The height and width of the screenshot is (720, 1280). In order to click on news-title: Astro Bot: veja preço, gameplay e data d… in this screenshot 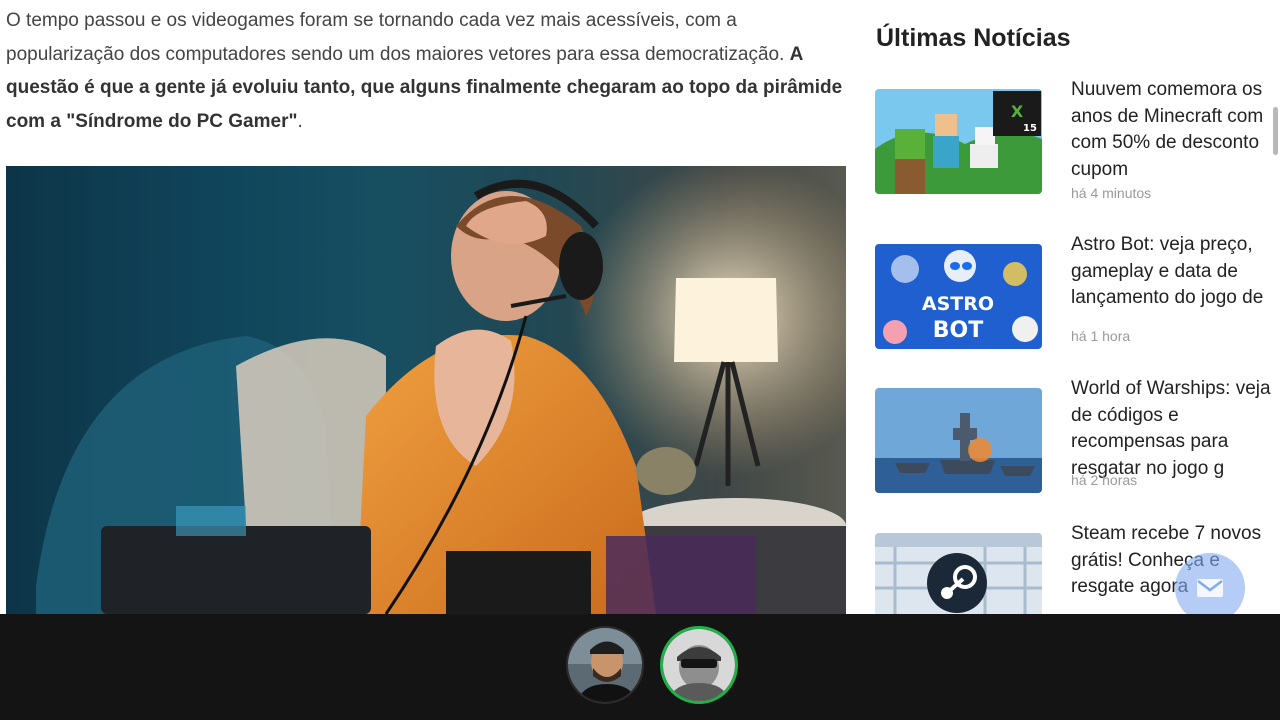, I will do `click(1175, 272)`.